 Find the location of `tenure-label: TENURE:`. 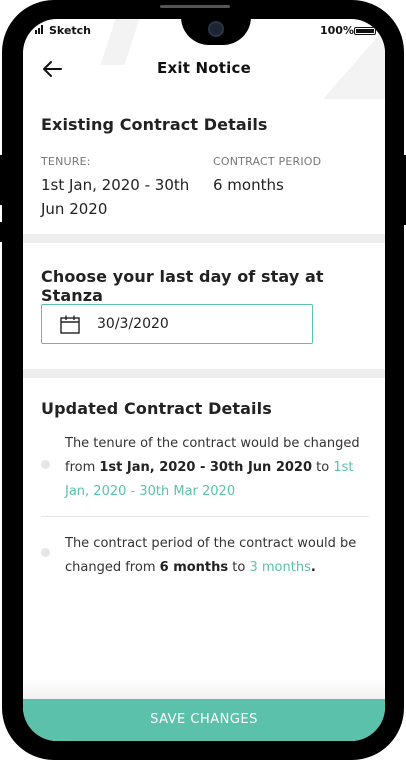

tenure-label: TENURE: is located at coordinates (66, 161).